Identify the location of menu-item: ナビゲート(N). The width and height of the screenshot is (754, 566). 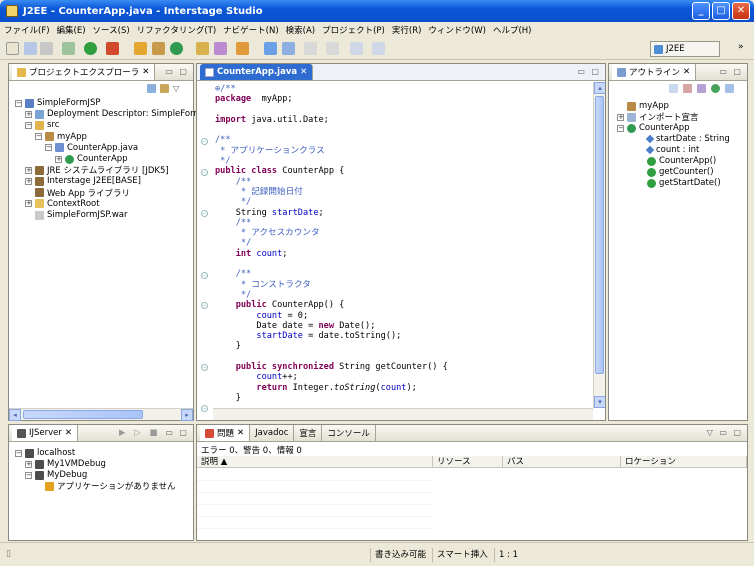
(251, 30).